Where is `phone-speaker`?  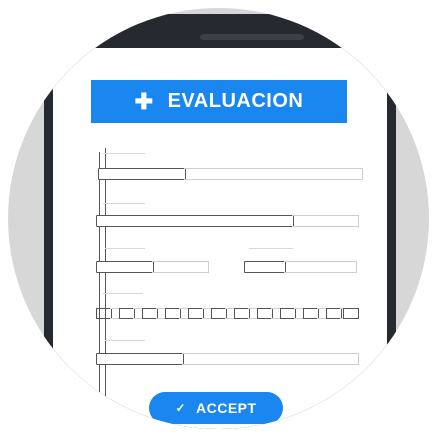 phone-speaker is located at coordinates (252, 37).